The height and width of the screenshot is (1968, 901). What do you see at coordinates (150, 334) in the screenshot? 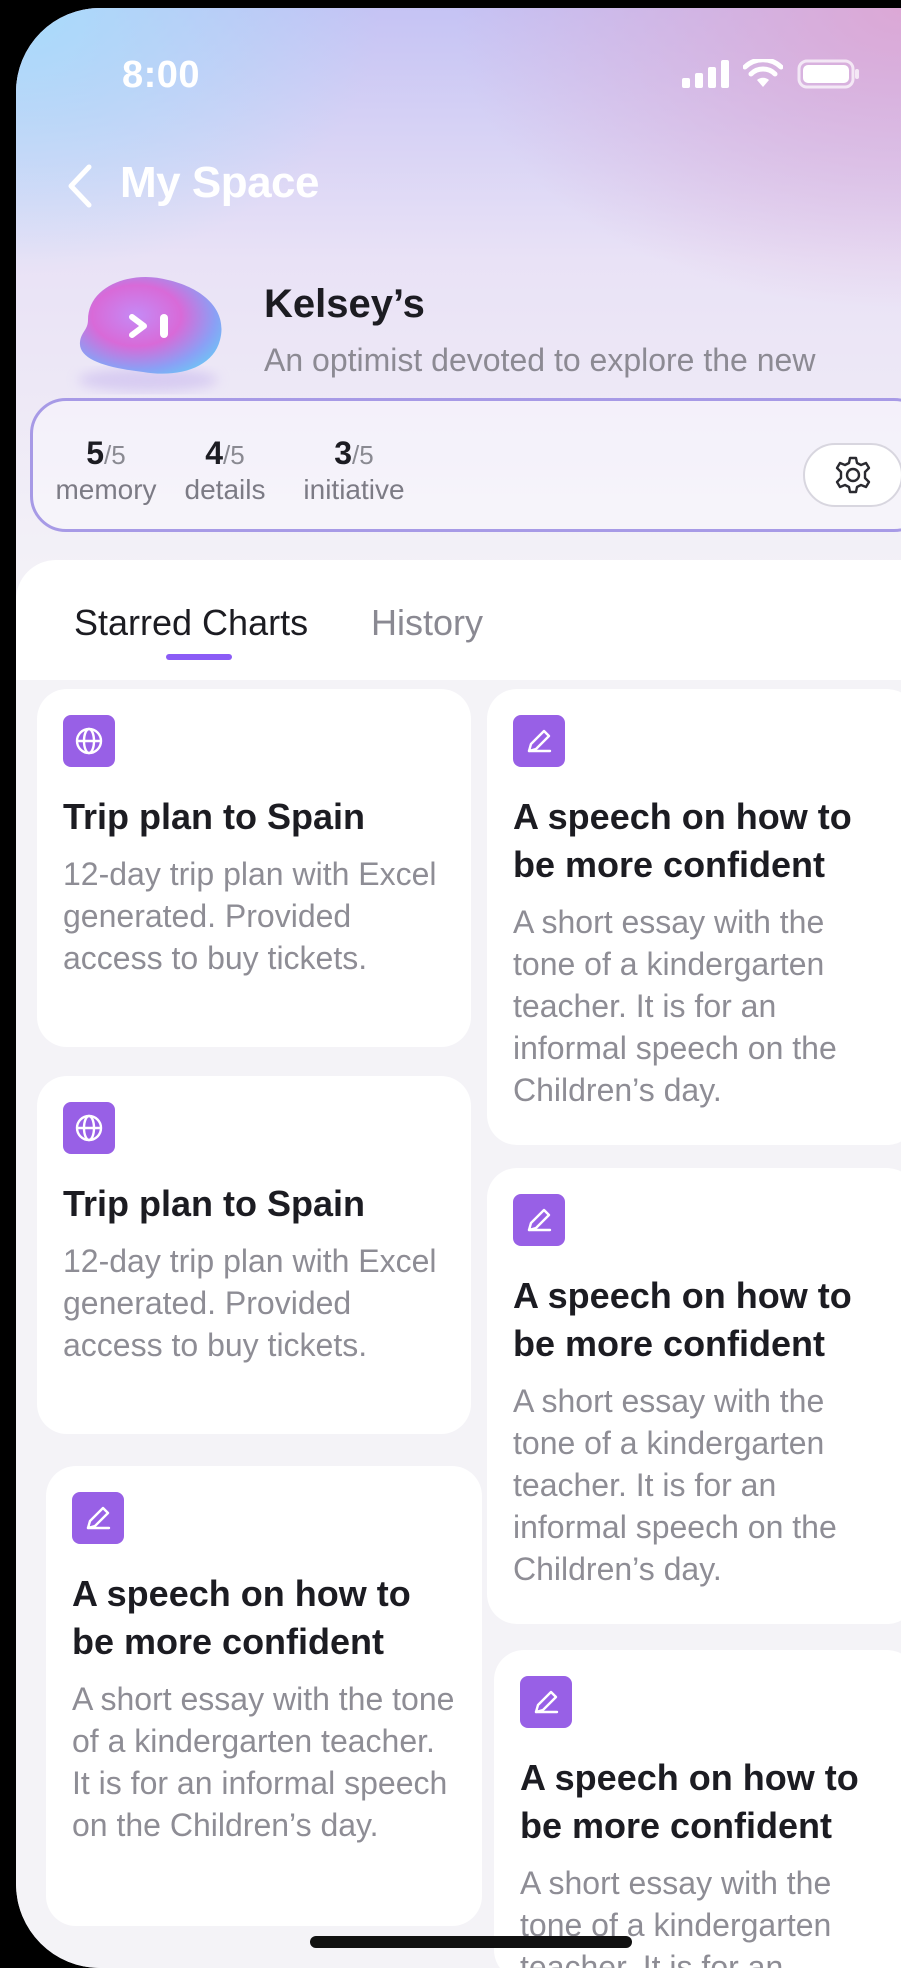
I see `assistant-blob-icon` at bounding box center [150, 334].